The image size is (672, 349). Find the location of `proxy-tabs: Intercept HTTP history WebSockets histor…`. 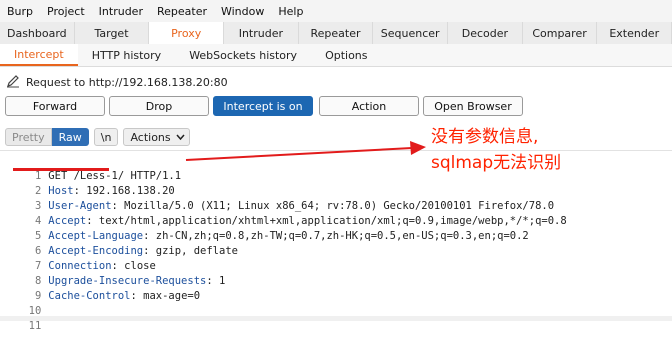

proxy-tabs: Intercept HTTP history WebSockets histor… is located at coordinates (336, 55).